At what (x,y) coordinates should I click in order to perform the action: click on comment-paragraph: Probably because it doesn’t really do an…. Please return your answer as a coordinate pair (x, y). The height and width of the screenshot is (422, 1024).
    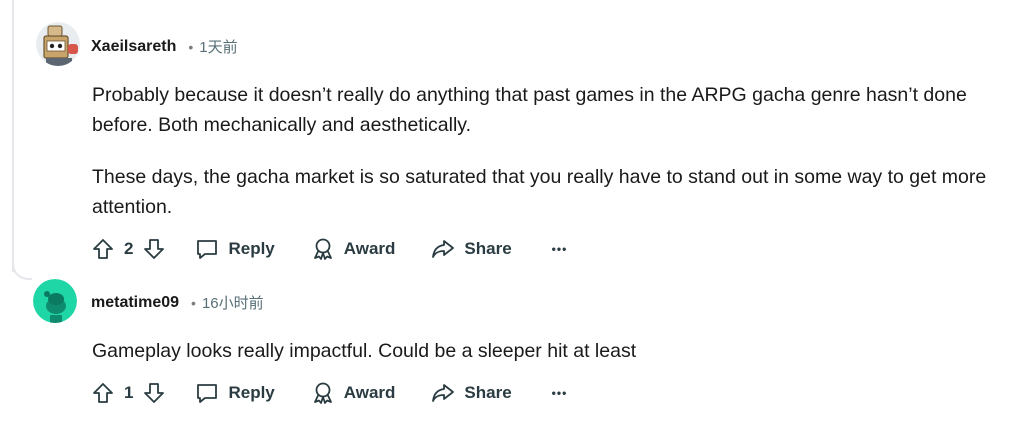
    Looking at the image, I should click on (529, 110).